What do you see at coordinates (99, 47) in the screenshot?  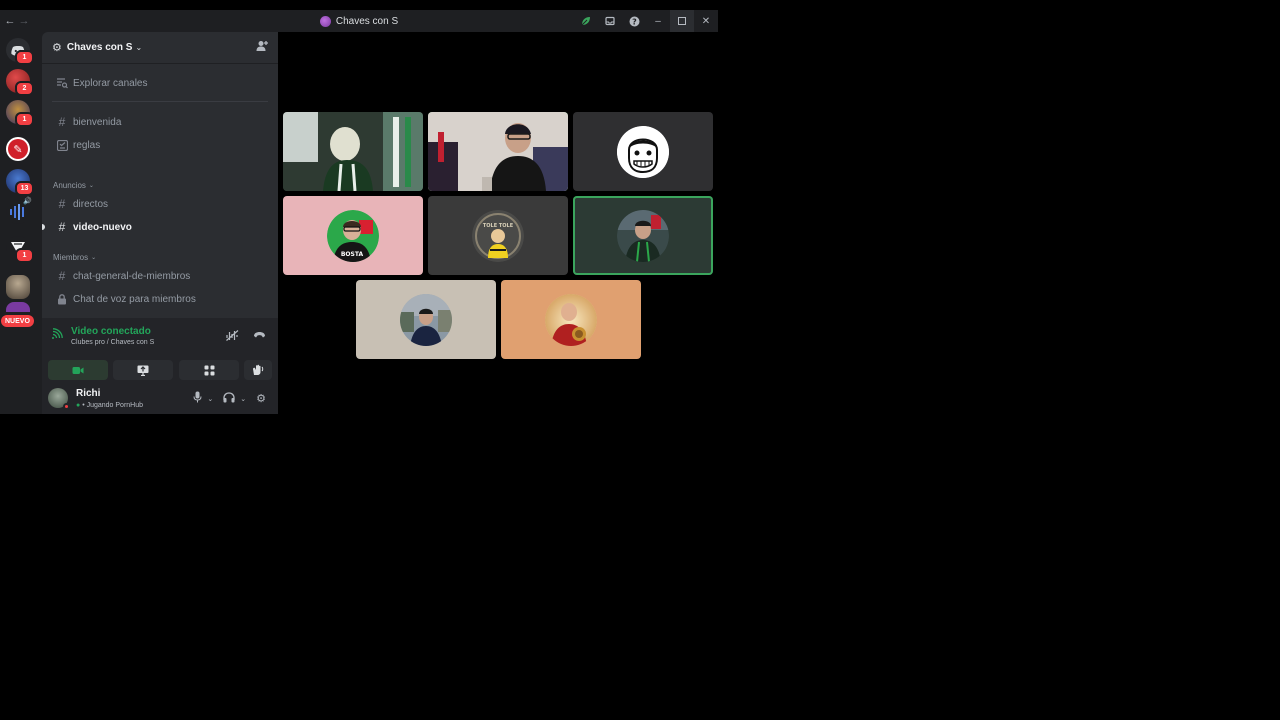 I see `server-name: Chaves con S` at bounding box center [99, 47].